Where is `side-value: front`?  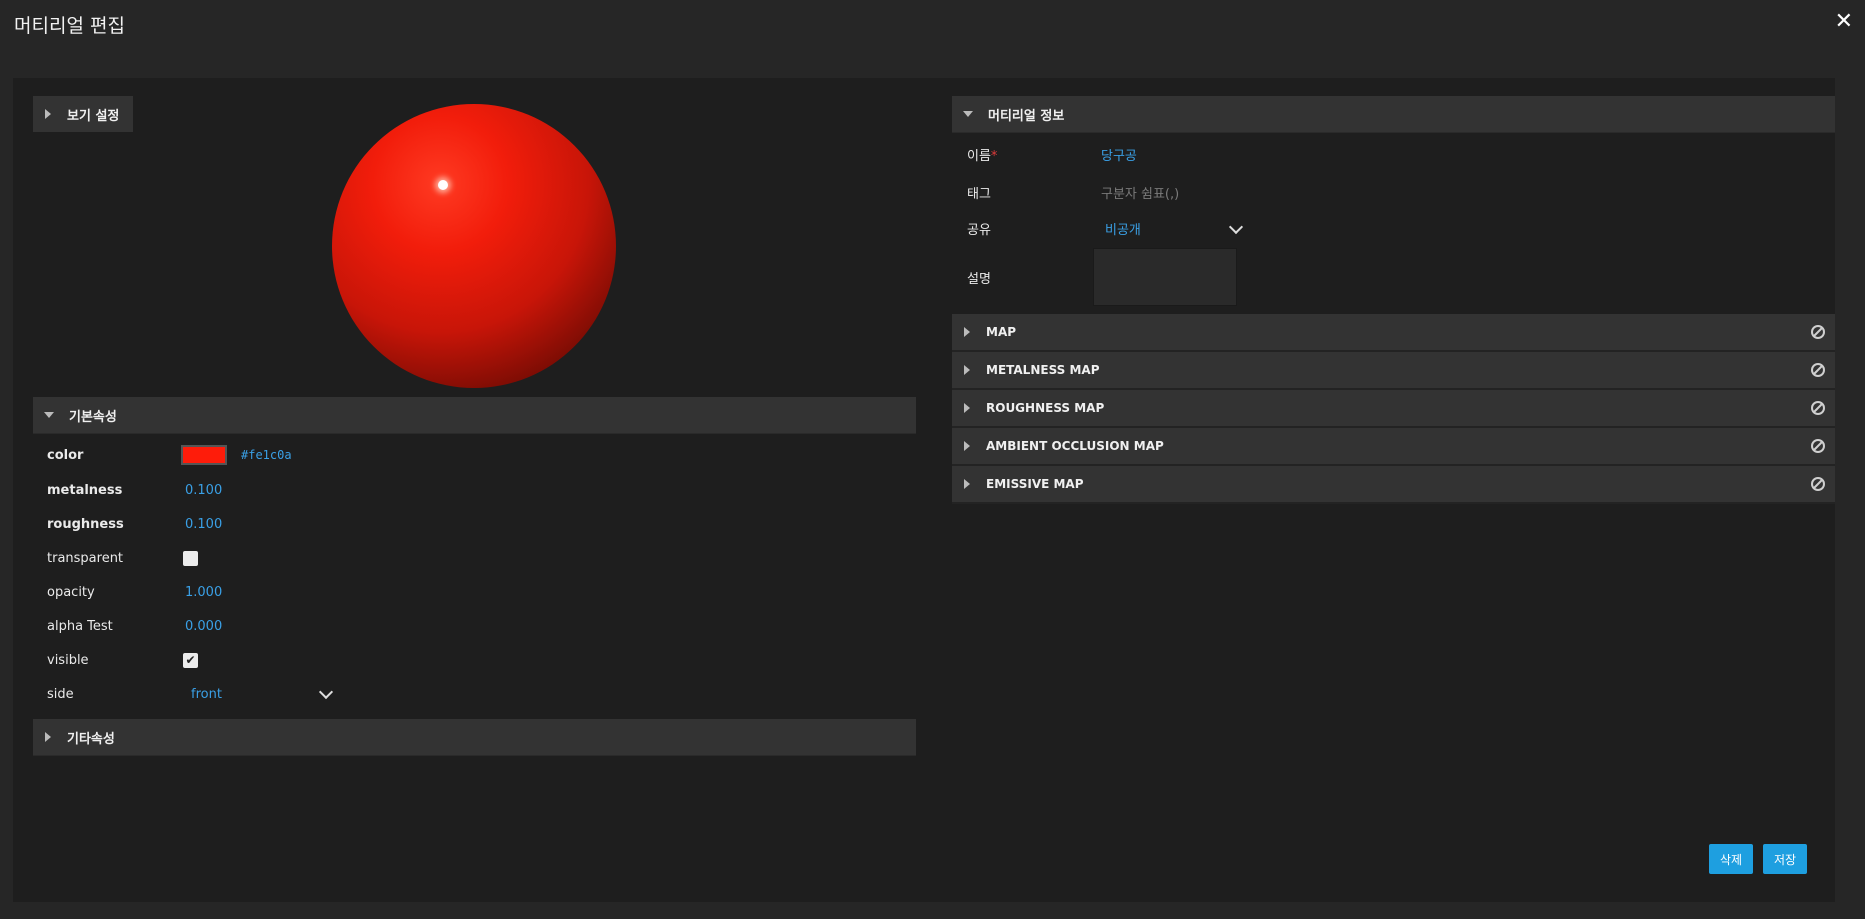 side-value: front is located at coordinates (206, 694).